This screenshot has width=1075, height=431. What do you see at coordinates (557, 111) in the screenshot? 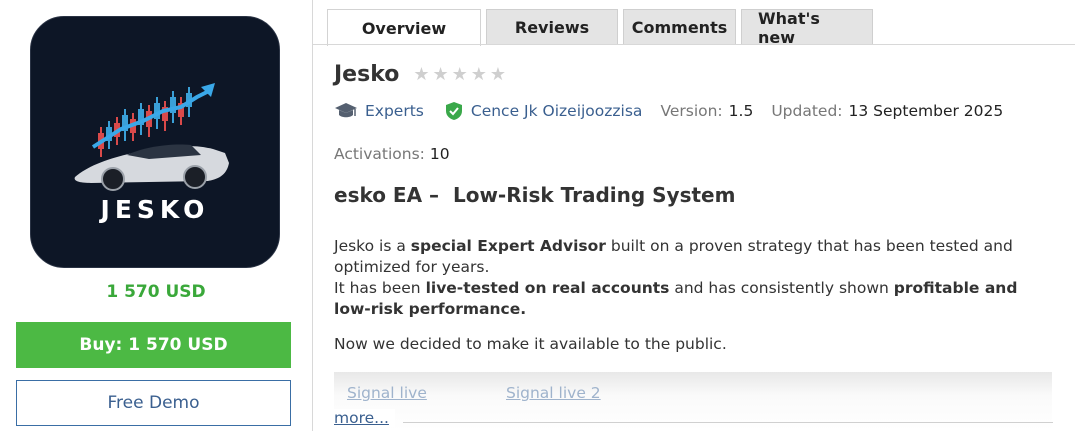
I see `author-link: Cence Jk Oizeijoozzisa` at bounding box center [557, 111].